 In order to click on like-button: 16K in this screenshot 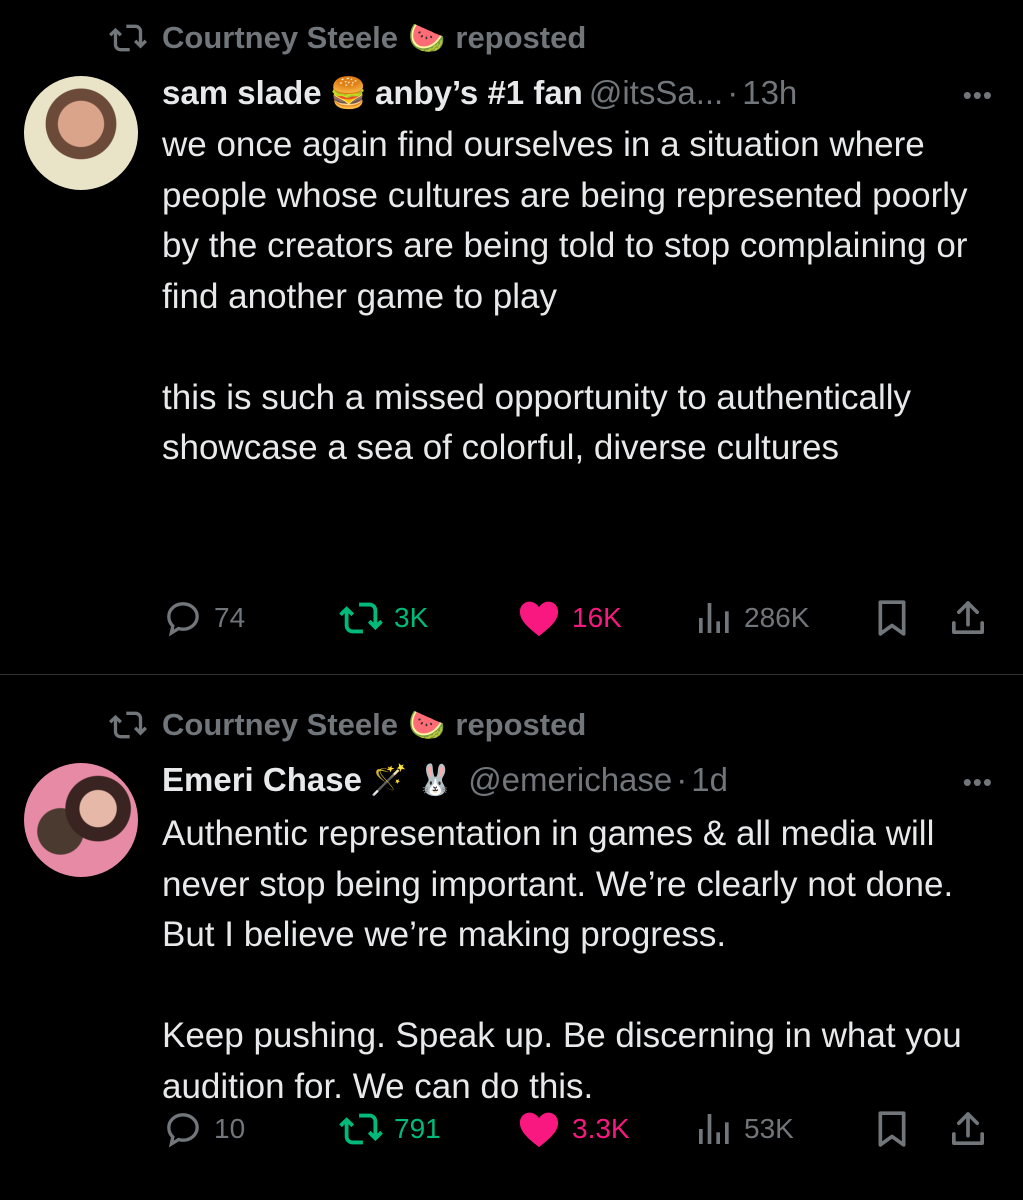, I will do `click(569, 618)`.